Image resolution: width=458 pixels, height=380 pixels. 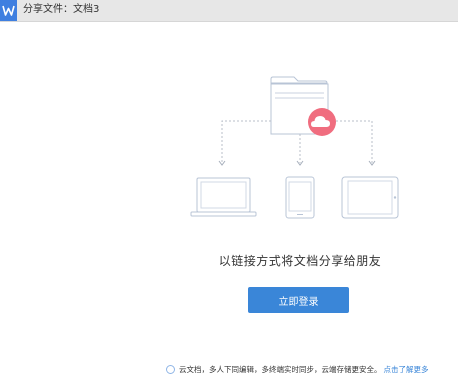 What do you see at coordinates (370, 197) in the screenshot?
I see `tablet-icon` at bounding box center [370, 197].